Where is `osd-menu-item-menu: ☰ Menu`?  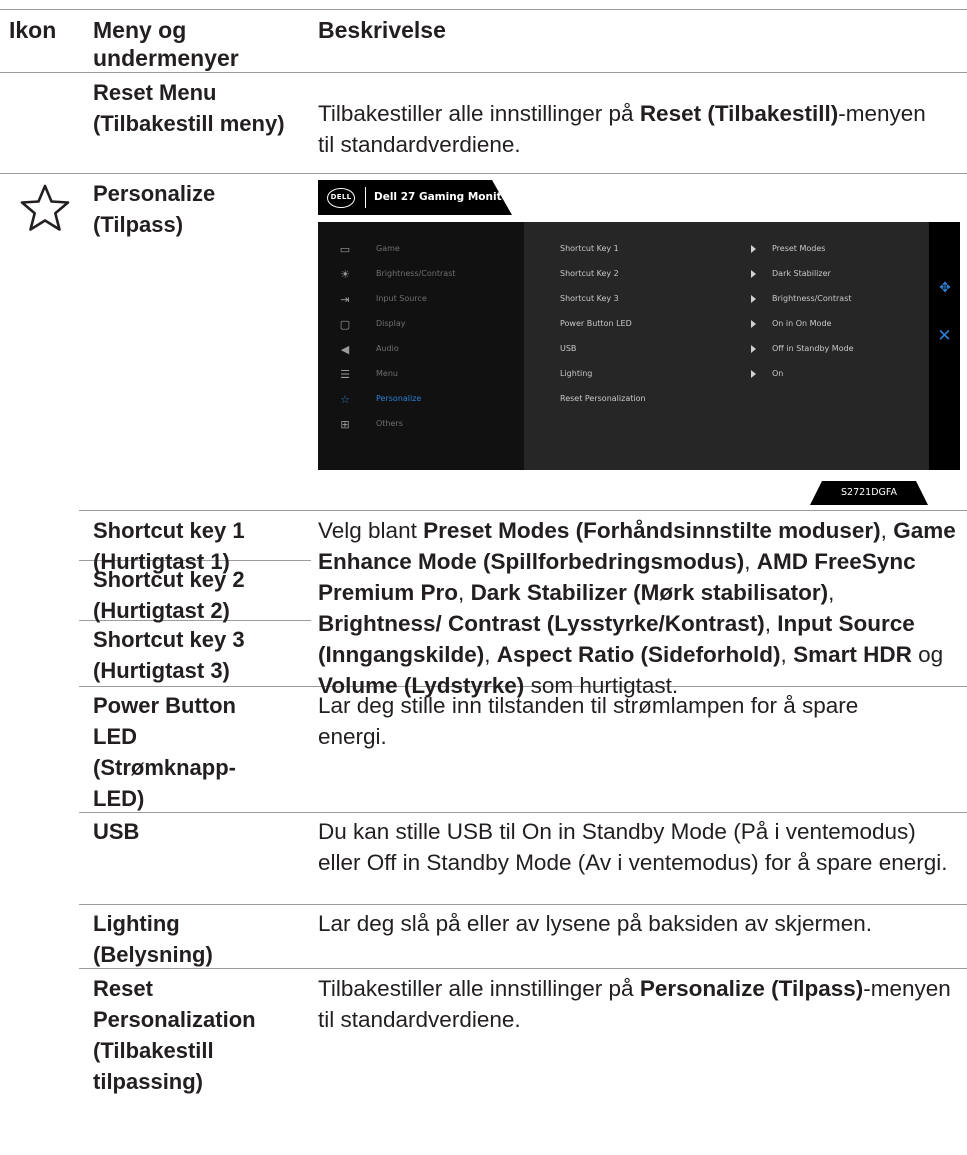 osd-menu-item-menu: ☰ Menu is located at coordinates (421, 375).